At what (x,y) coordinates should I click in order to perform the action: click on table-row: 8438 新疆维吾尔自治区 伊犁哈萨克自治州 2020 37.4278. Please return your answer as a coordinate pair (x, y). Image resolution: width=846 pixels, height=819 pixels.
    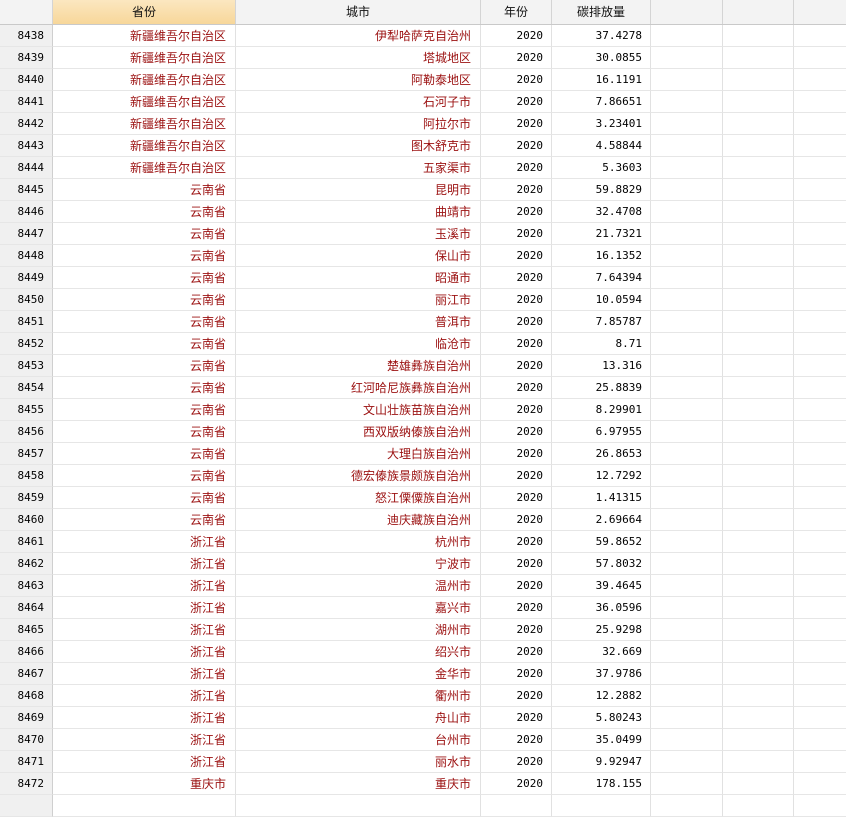
    Looking at the image, I should click on (423, 36).